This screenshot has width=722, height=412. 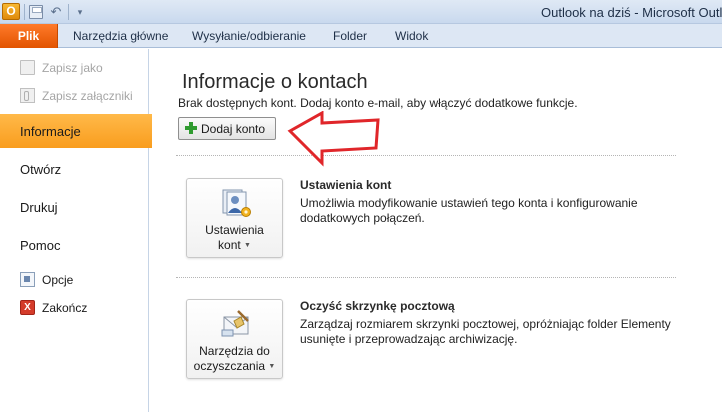 I want to click on nav-help-label: Pomoc, so click(x=40, y=245).